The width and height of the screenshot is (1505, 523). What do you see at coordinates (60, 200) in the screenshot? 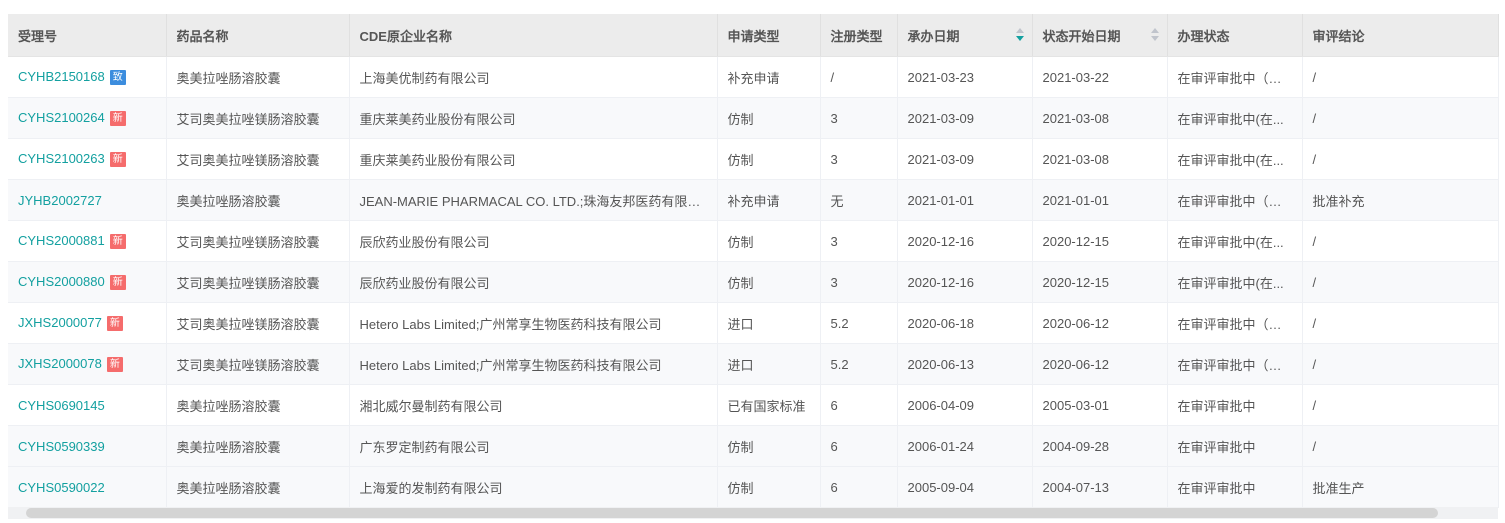
I see `acceptance-no-link: JYHB2002727` at bounding box center [60, 200].